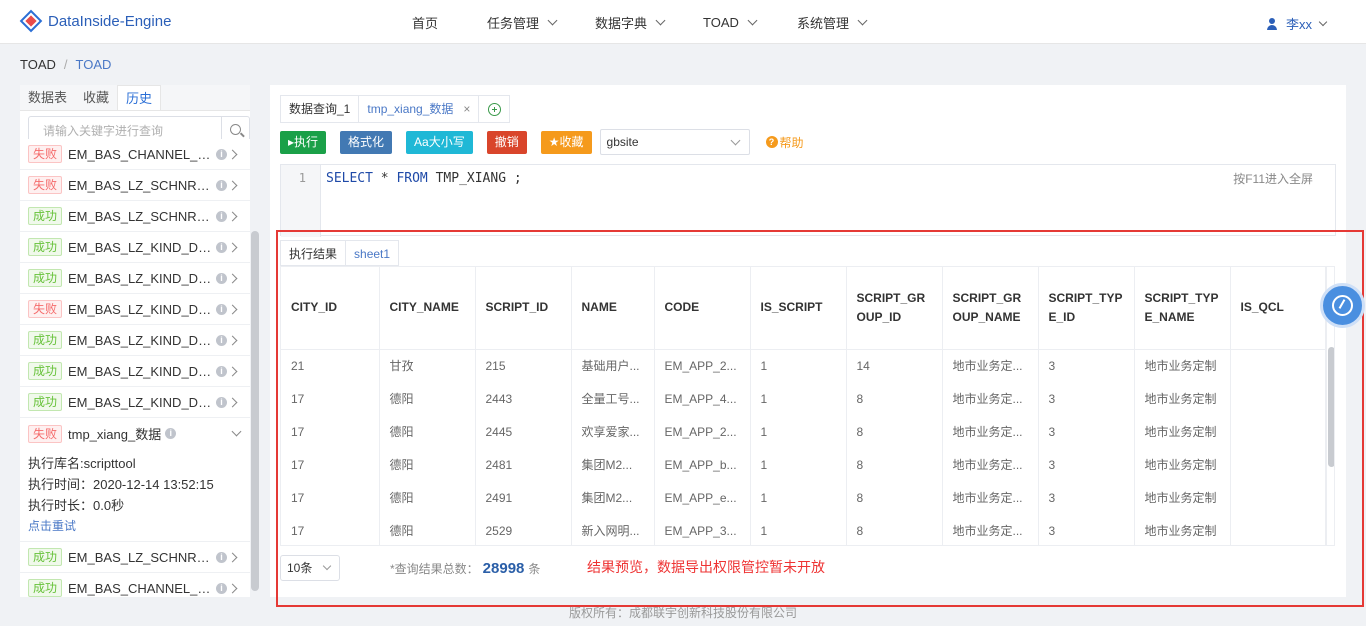 This screenshot has height=626, width=1366. I want to click on breadcrumb-root: TOAD, so click(38, 64).